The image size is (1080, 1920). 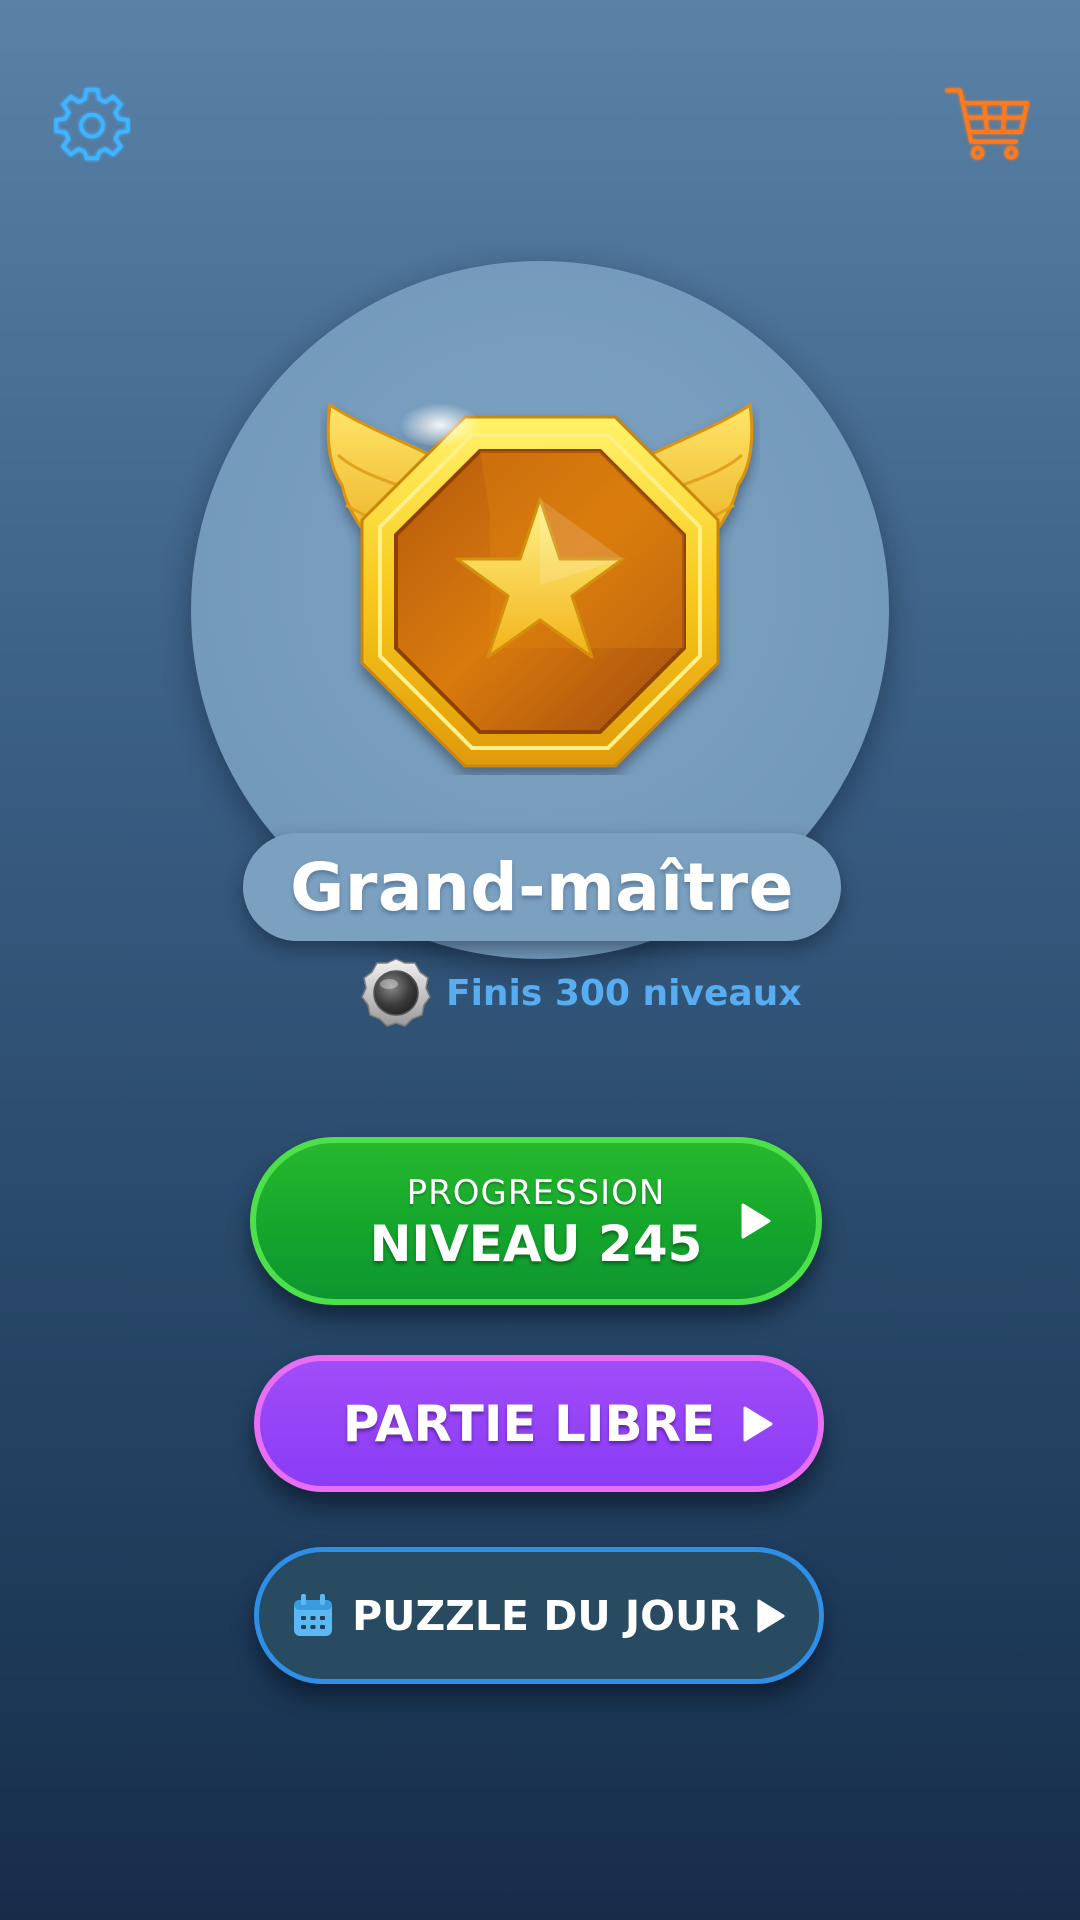 What do you see at coordinates (546, 1615) in the screenshot?
I see `daily-puzzle-label: PUZZLE DU JOUR` at bounding box center [546, 1615].